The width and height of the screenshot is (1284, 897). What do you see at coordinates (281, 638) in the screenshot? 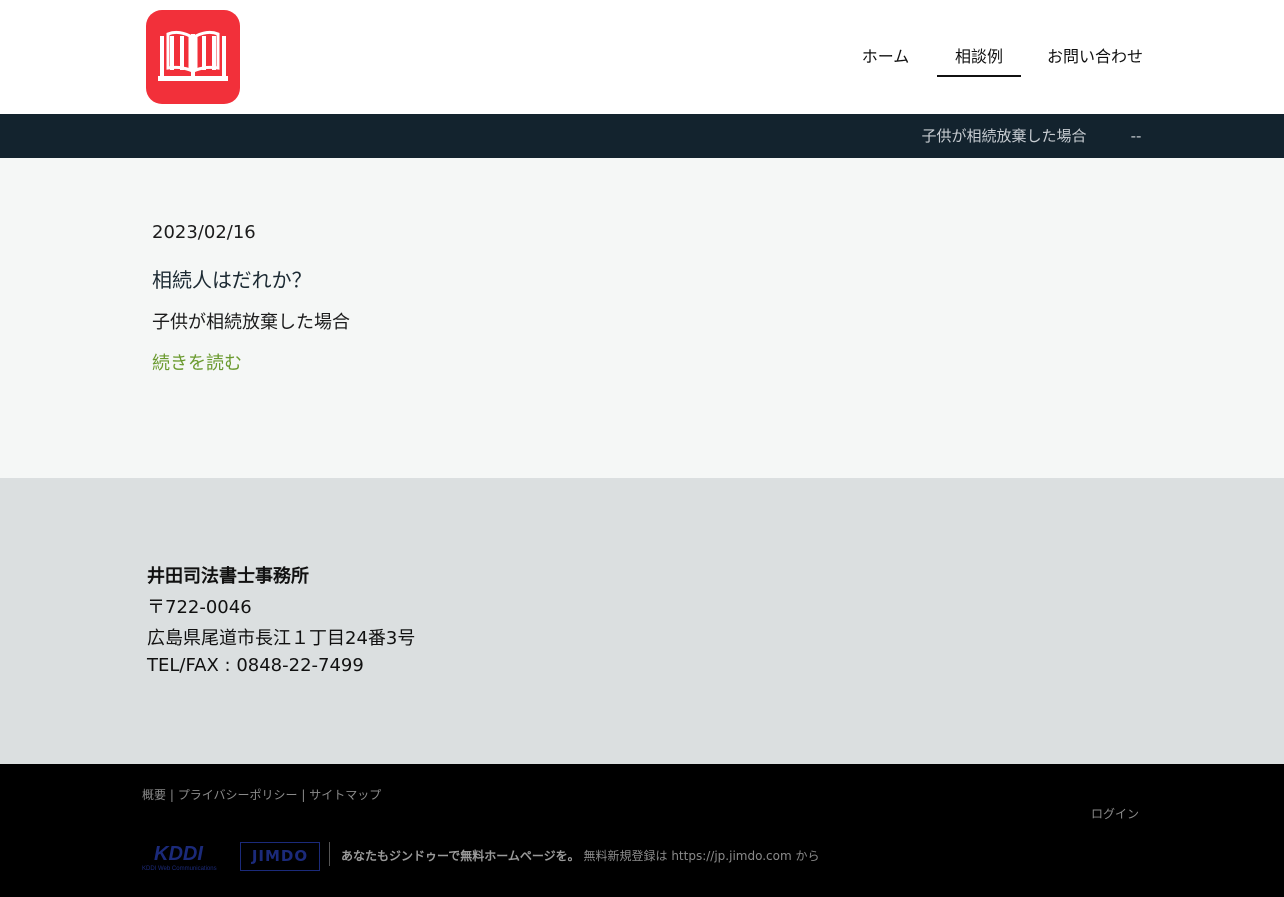
I see `office-address: 広島県尾道市長江１丁目24番3号` at bounding box center [281, 638].